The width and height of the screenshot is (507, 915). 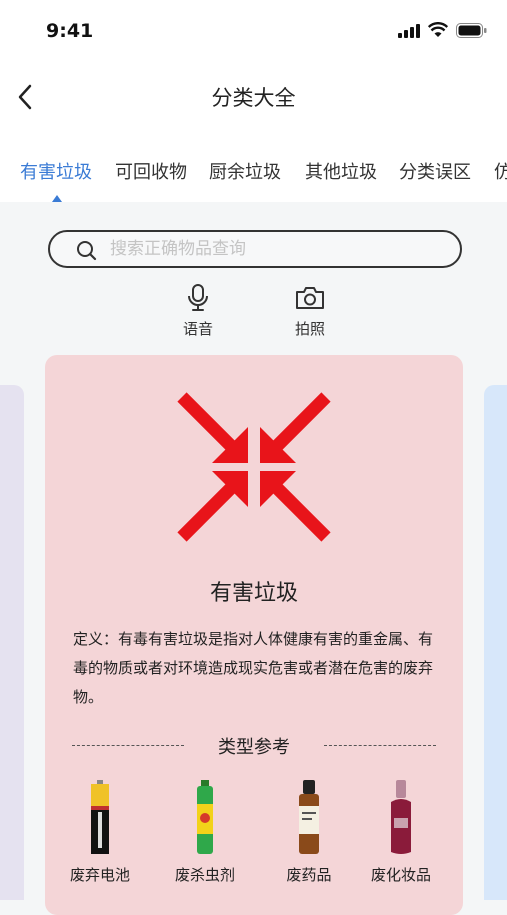 I want to click on active-tab-indicator, so click(x=57, y=198).